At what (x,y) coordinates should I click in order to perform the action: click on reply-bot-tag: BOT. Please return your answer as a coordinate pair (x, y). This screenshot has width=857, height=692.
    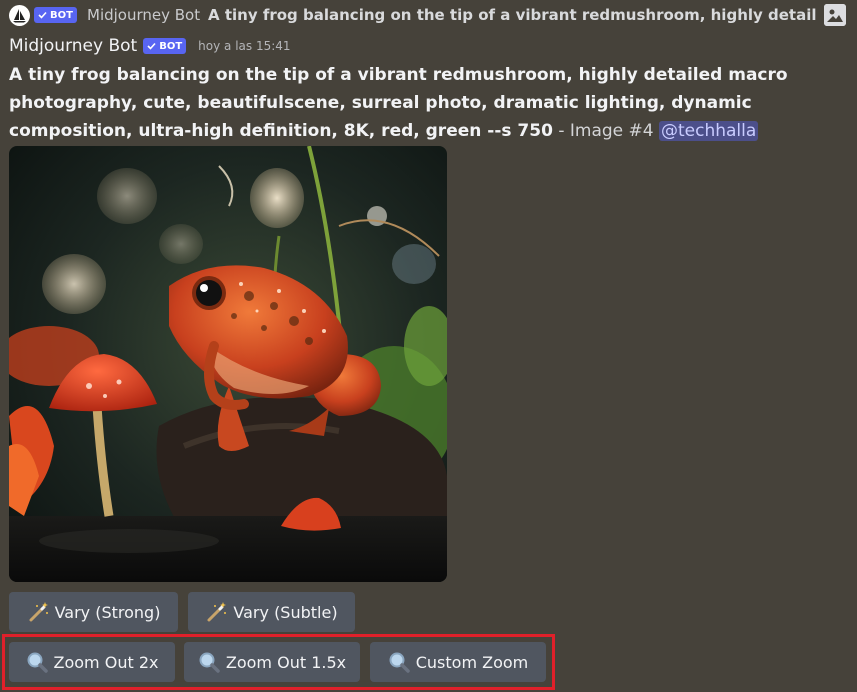
    Looking at the image, I should click on (55, 15).